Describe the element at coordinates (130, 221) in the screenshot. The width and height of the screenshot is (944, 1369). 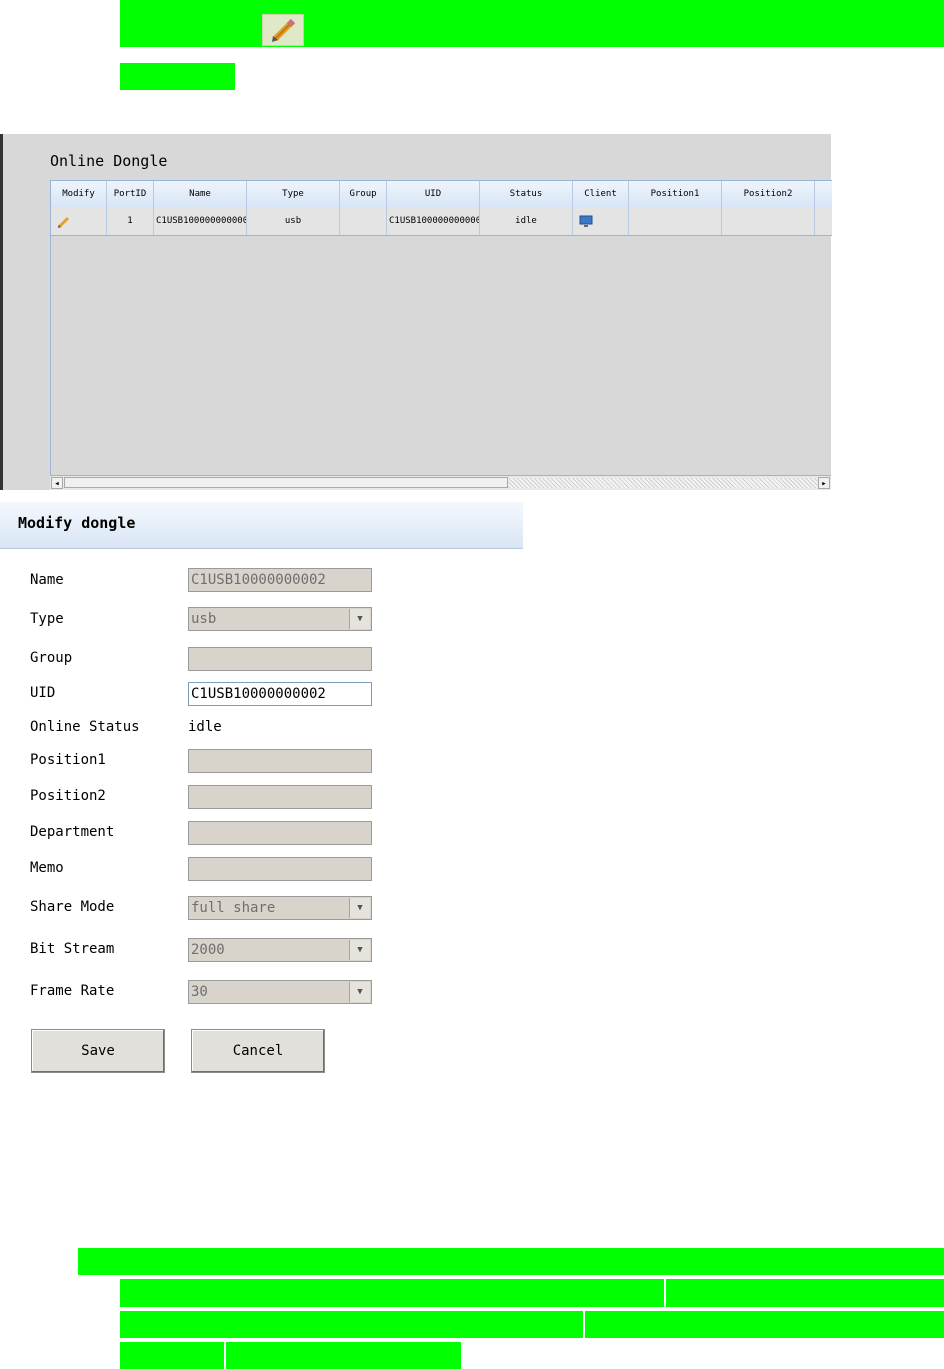
I see `portid-cell: 1` at that location.